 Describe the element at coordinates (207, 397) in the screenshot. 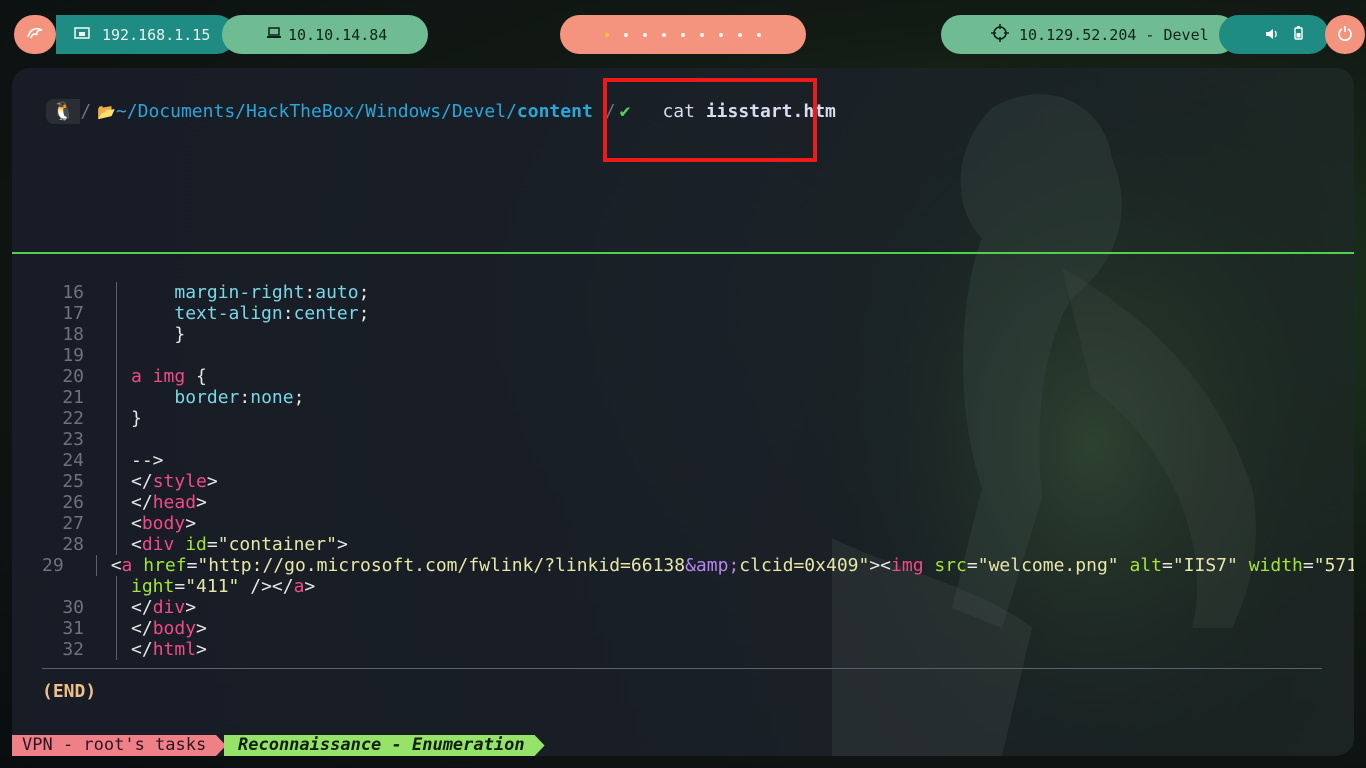

I see `code-token: border` at that location.